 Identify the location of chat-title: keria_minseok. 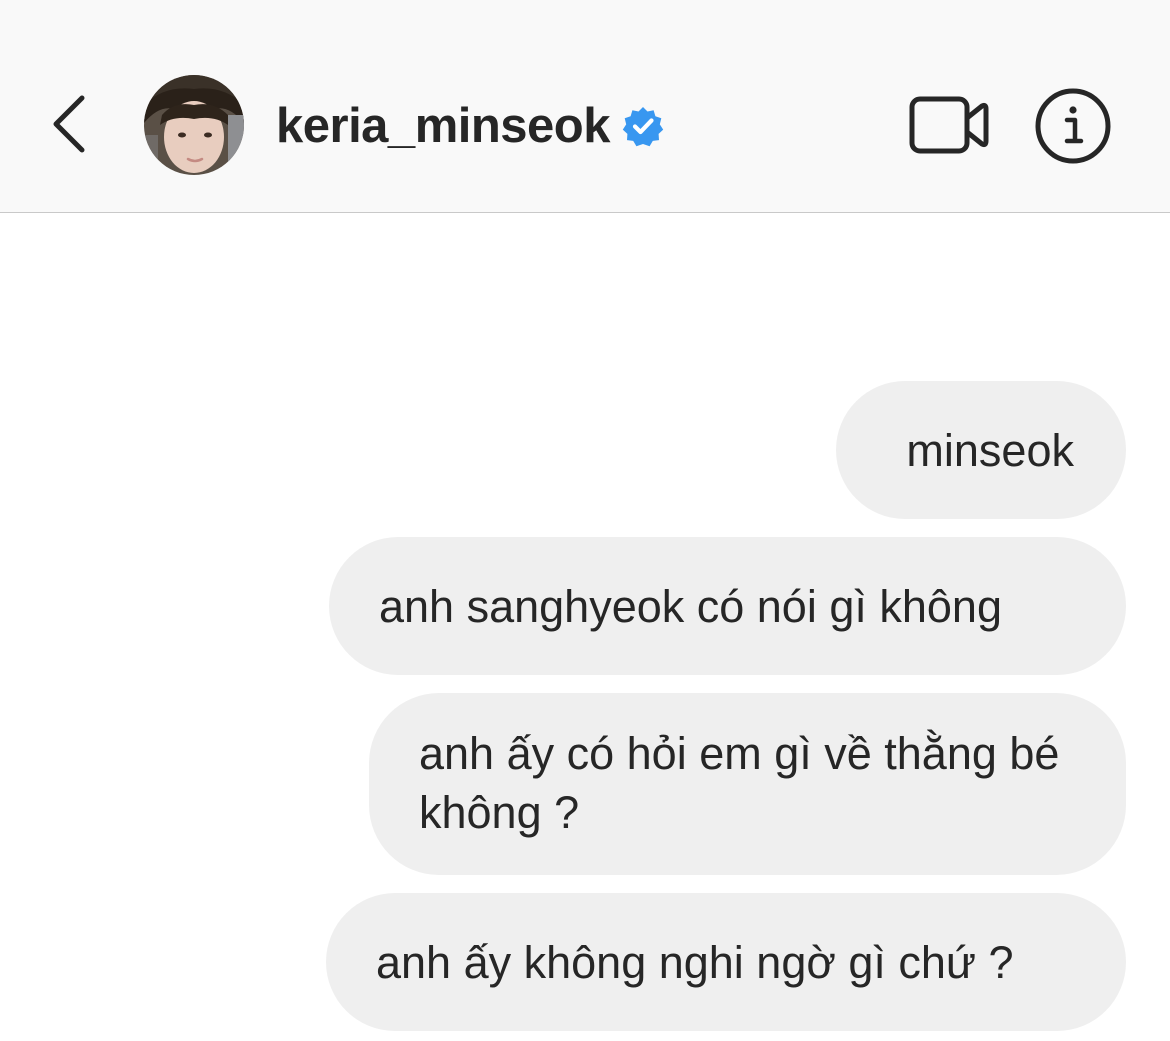
(470, 126).